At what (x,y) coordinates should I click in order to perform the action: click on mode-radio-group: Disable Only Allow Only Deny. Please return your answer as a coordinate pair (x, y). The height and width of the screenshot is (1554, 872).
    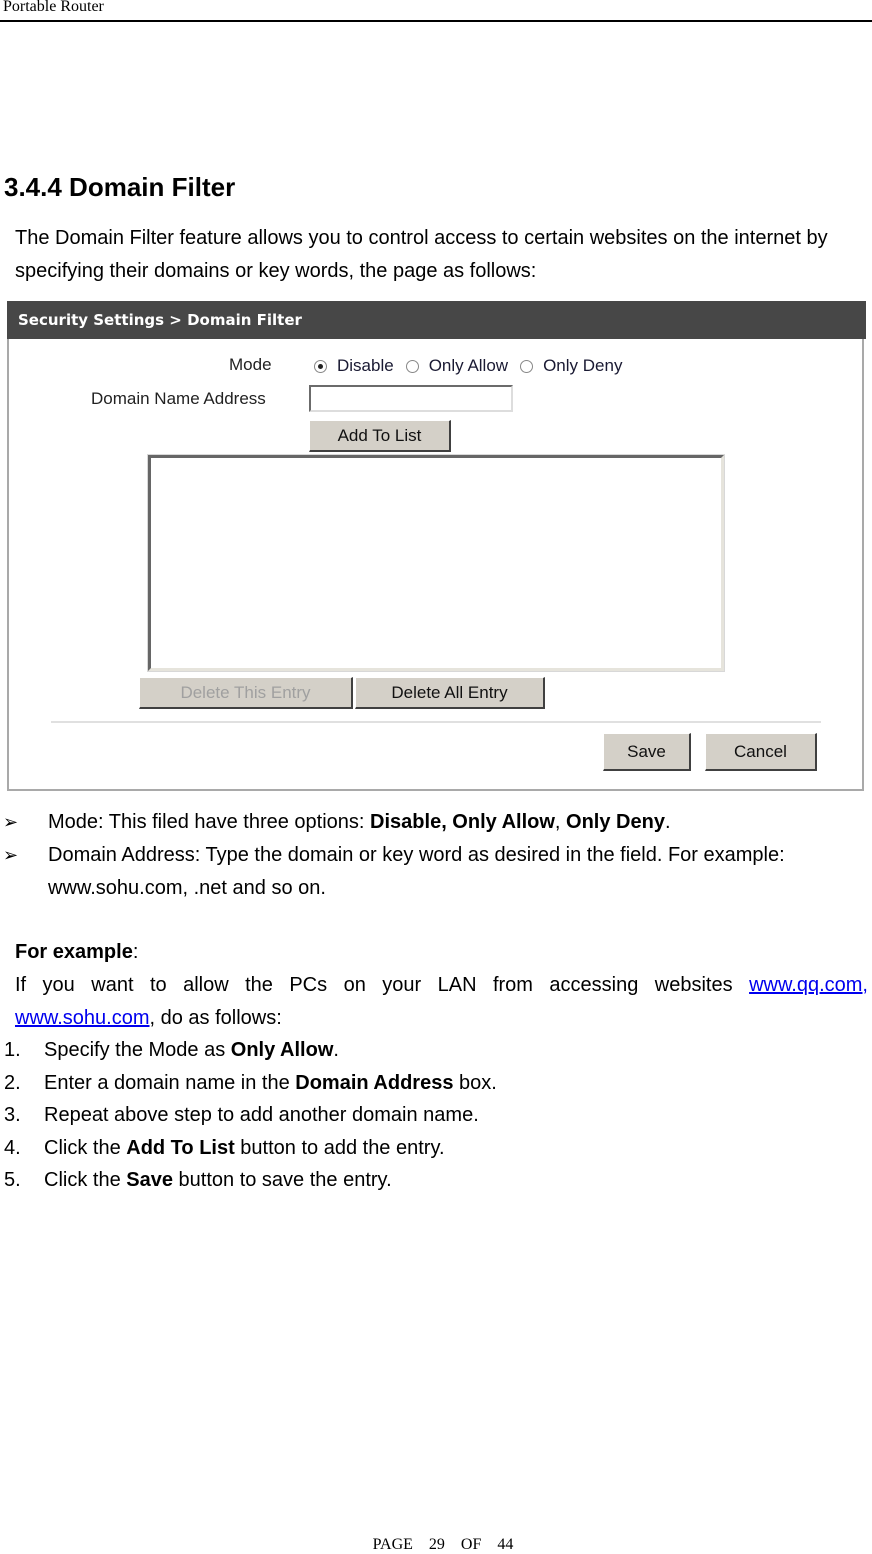
    Looking at the image, I should click on (474, 366).